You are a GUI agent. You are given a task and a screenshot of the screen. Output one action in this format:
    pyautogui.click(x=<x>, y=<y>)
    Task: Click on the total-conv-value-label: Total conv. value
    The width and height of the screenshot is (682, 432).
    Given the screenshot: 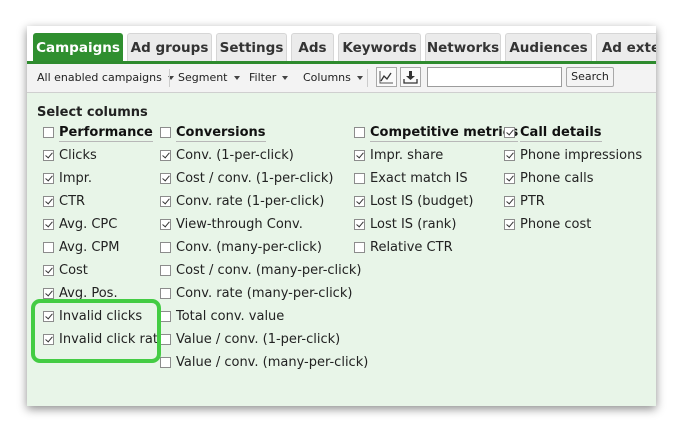 What is the action you would take?
    pyautogui.click(x=230, y=316)
    